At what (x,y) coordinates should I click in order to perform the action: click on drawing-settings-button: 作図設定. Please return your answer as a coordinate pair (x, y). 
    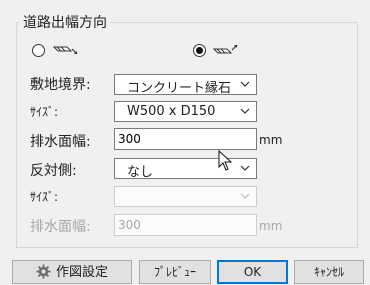
    Looking at the image, I should click on (72, 272).